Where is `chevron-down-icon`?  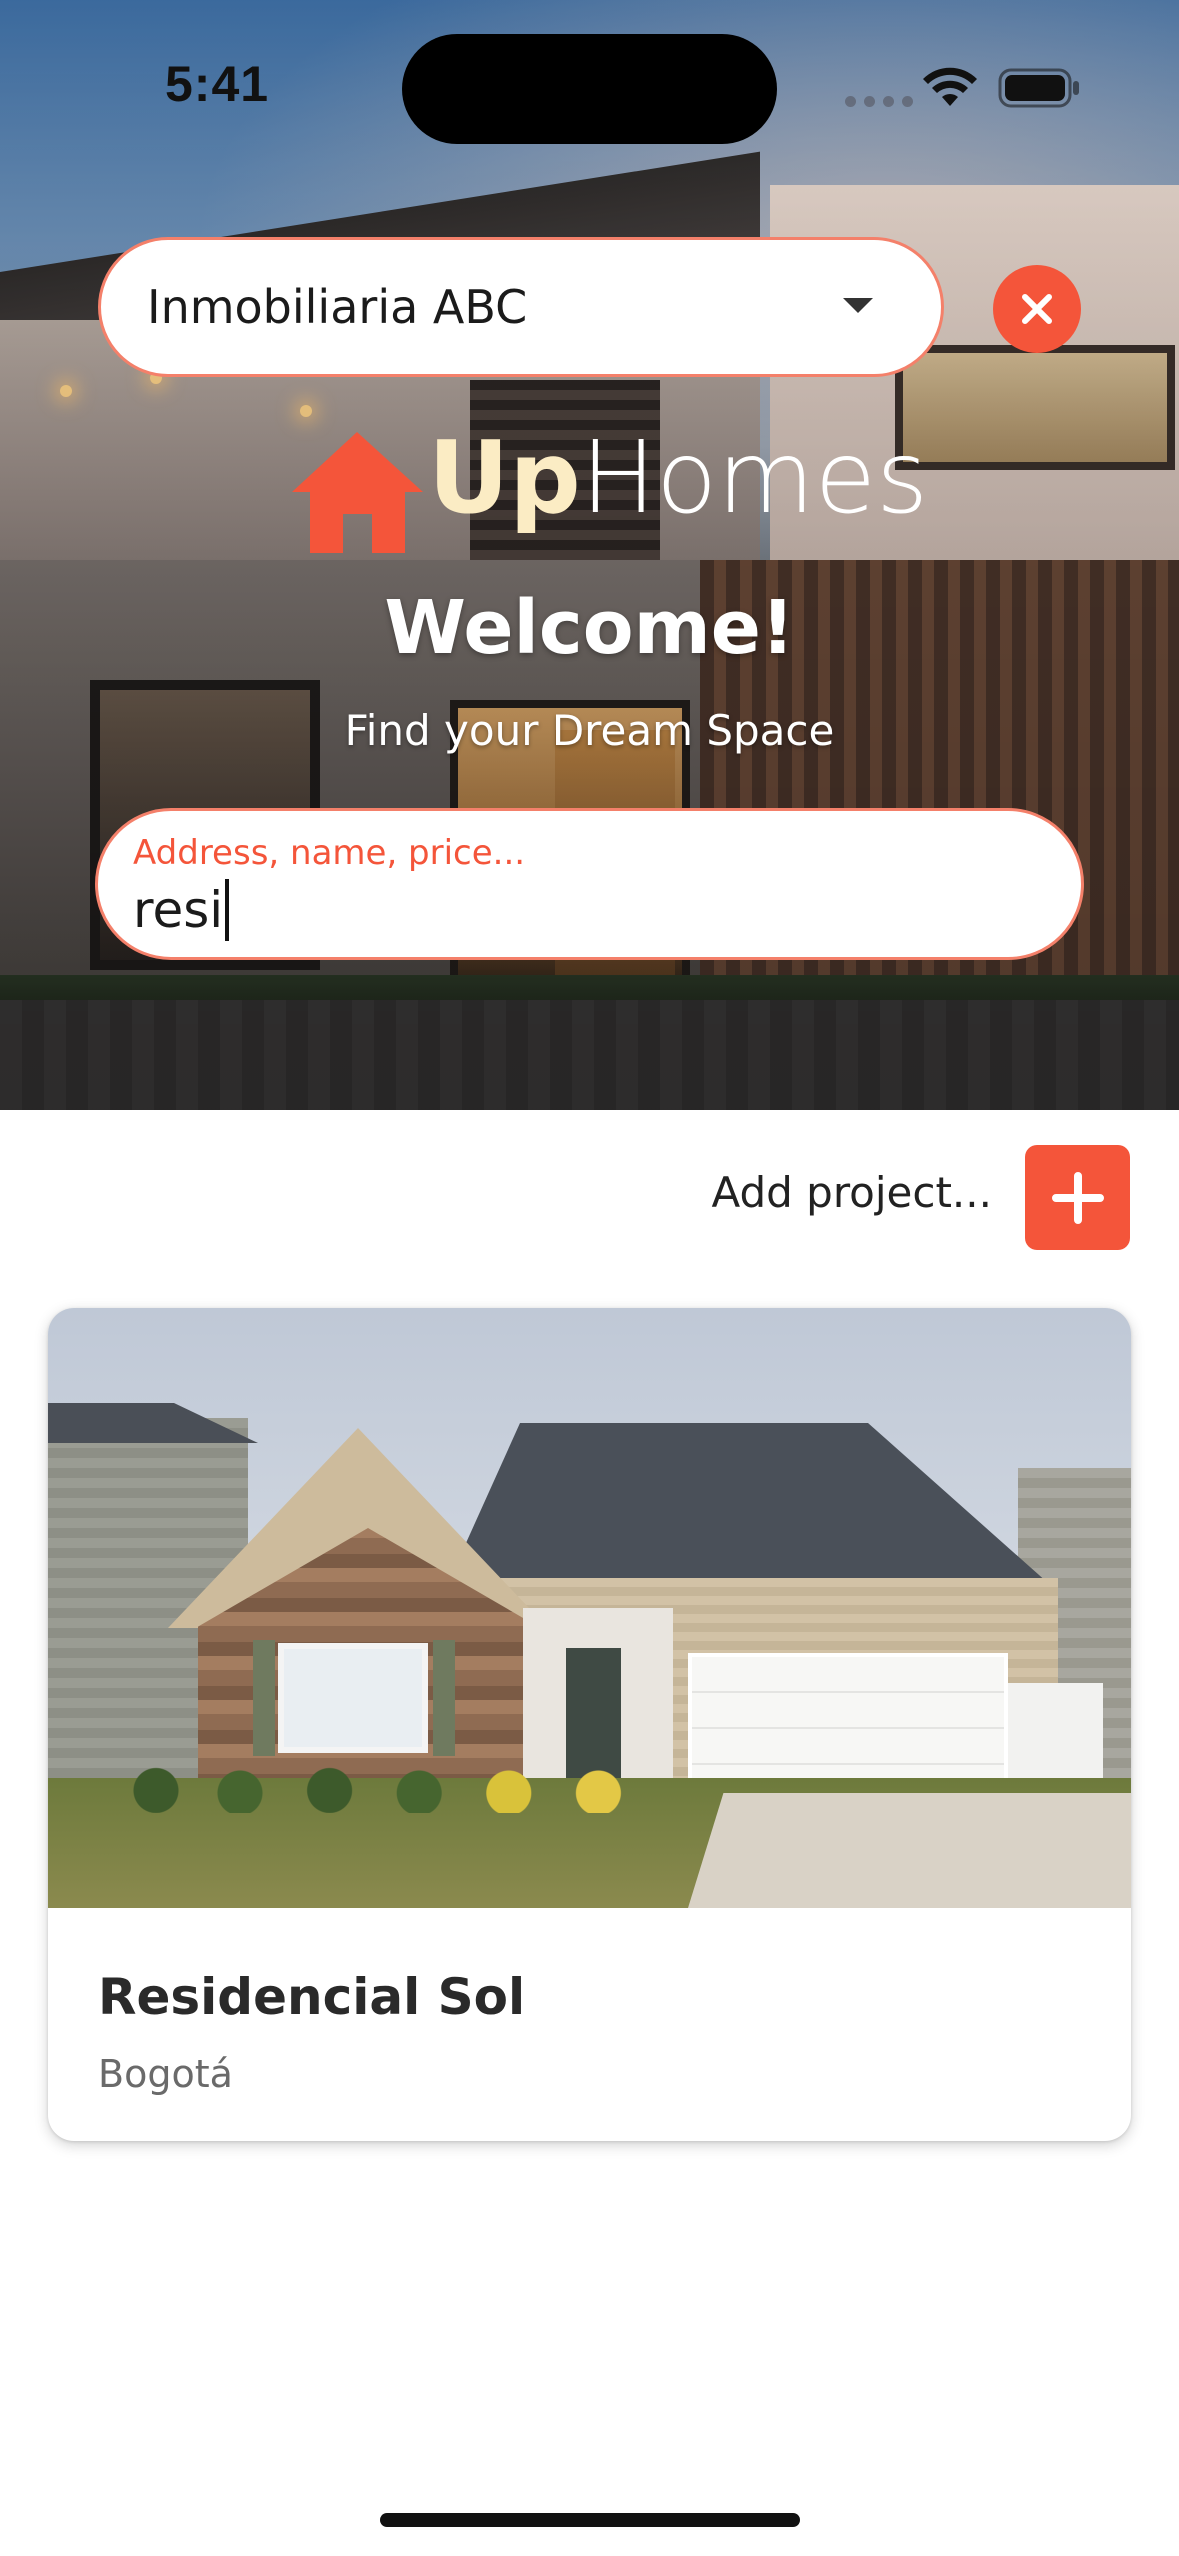
chevron-down-icon is located at coordinates (858, 305).